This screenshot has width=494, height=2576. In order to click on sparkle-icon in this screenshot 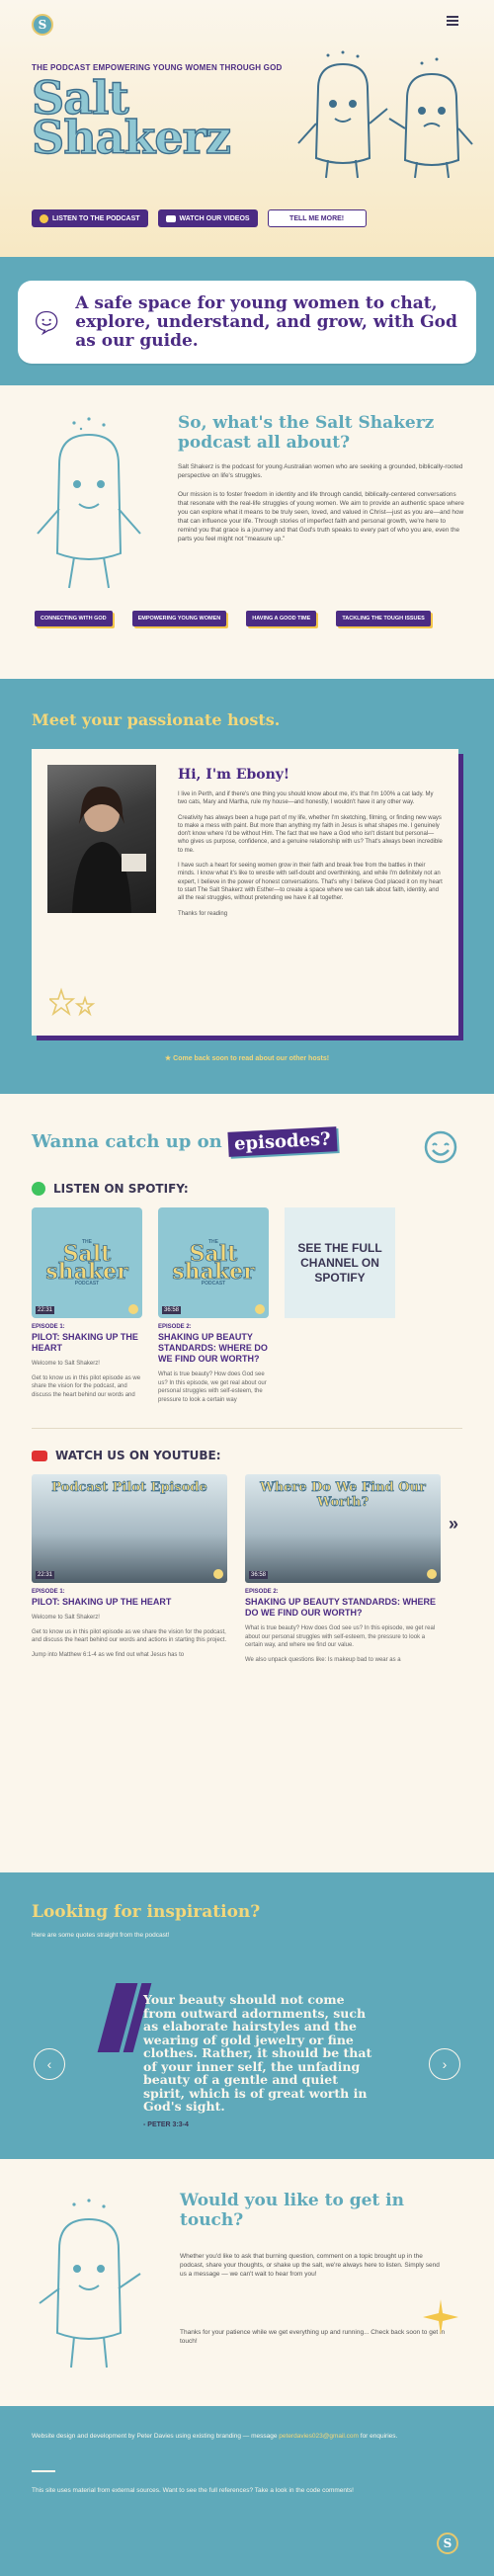, I will do `click(440, 2317)`.